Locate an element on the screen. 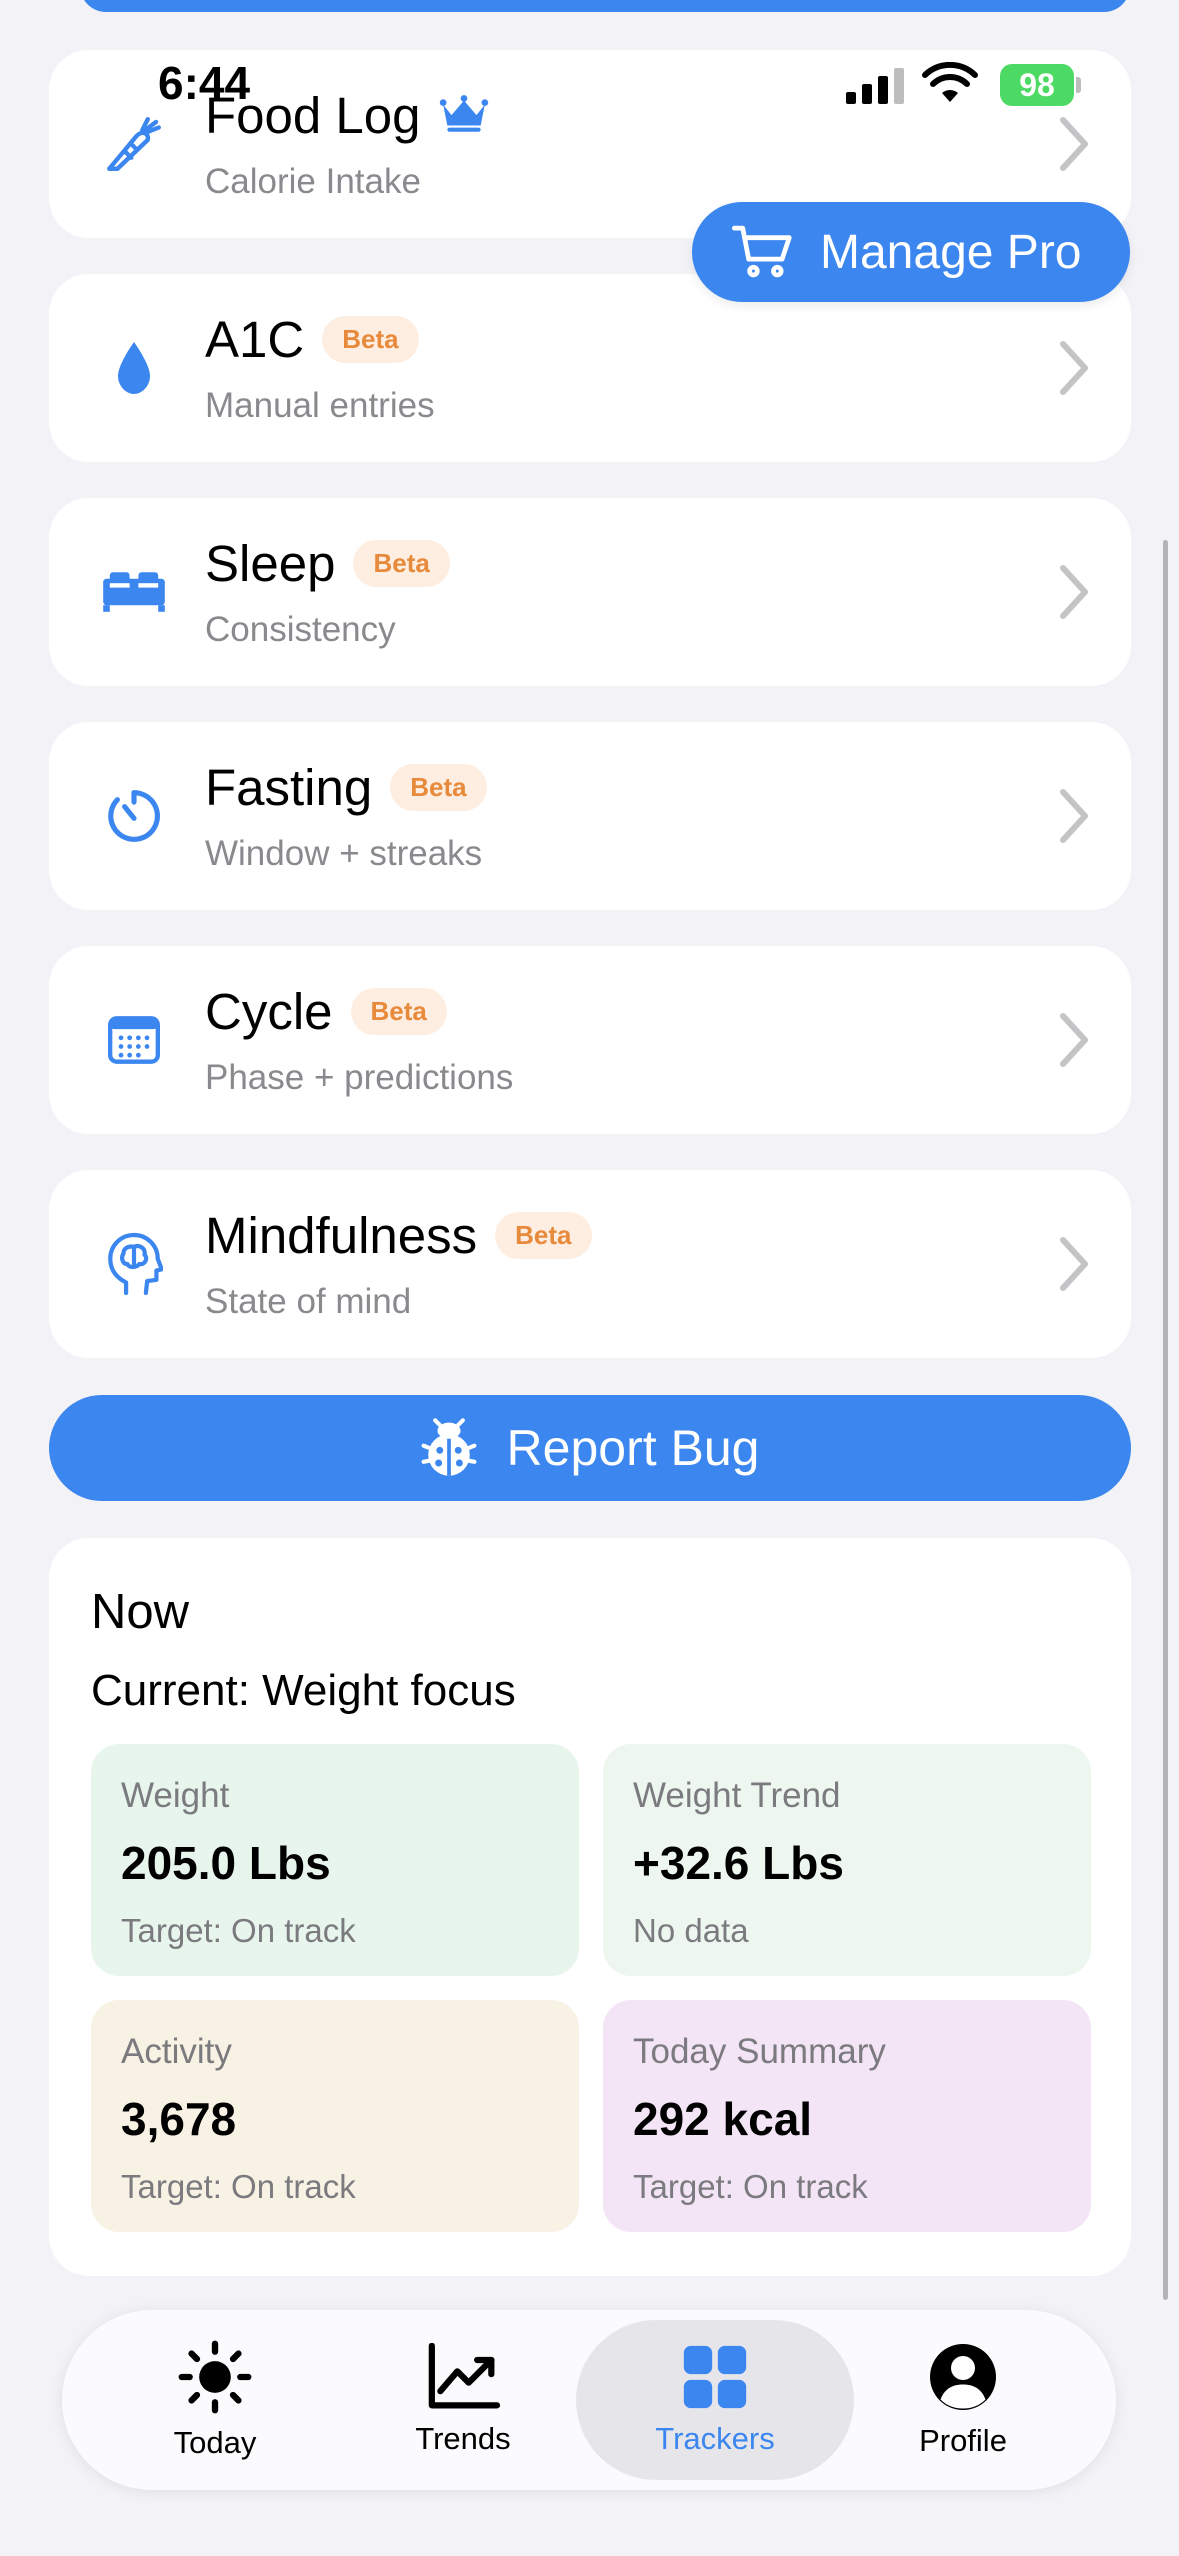 The image size is (1179, 2556). metric-tile-weight: Weight 205.0 Lbs Target: On track is located at coordinates (335, 1860).